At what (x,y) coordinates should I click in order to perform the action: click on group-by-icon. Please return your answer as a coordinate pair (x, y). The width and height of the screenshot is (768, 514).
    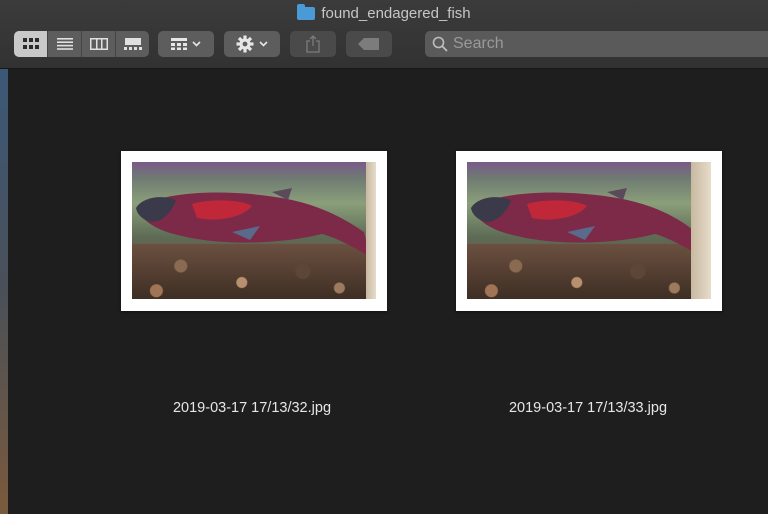
    Looking at the image, I should click on (186, 44).